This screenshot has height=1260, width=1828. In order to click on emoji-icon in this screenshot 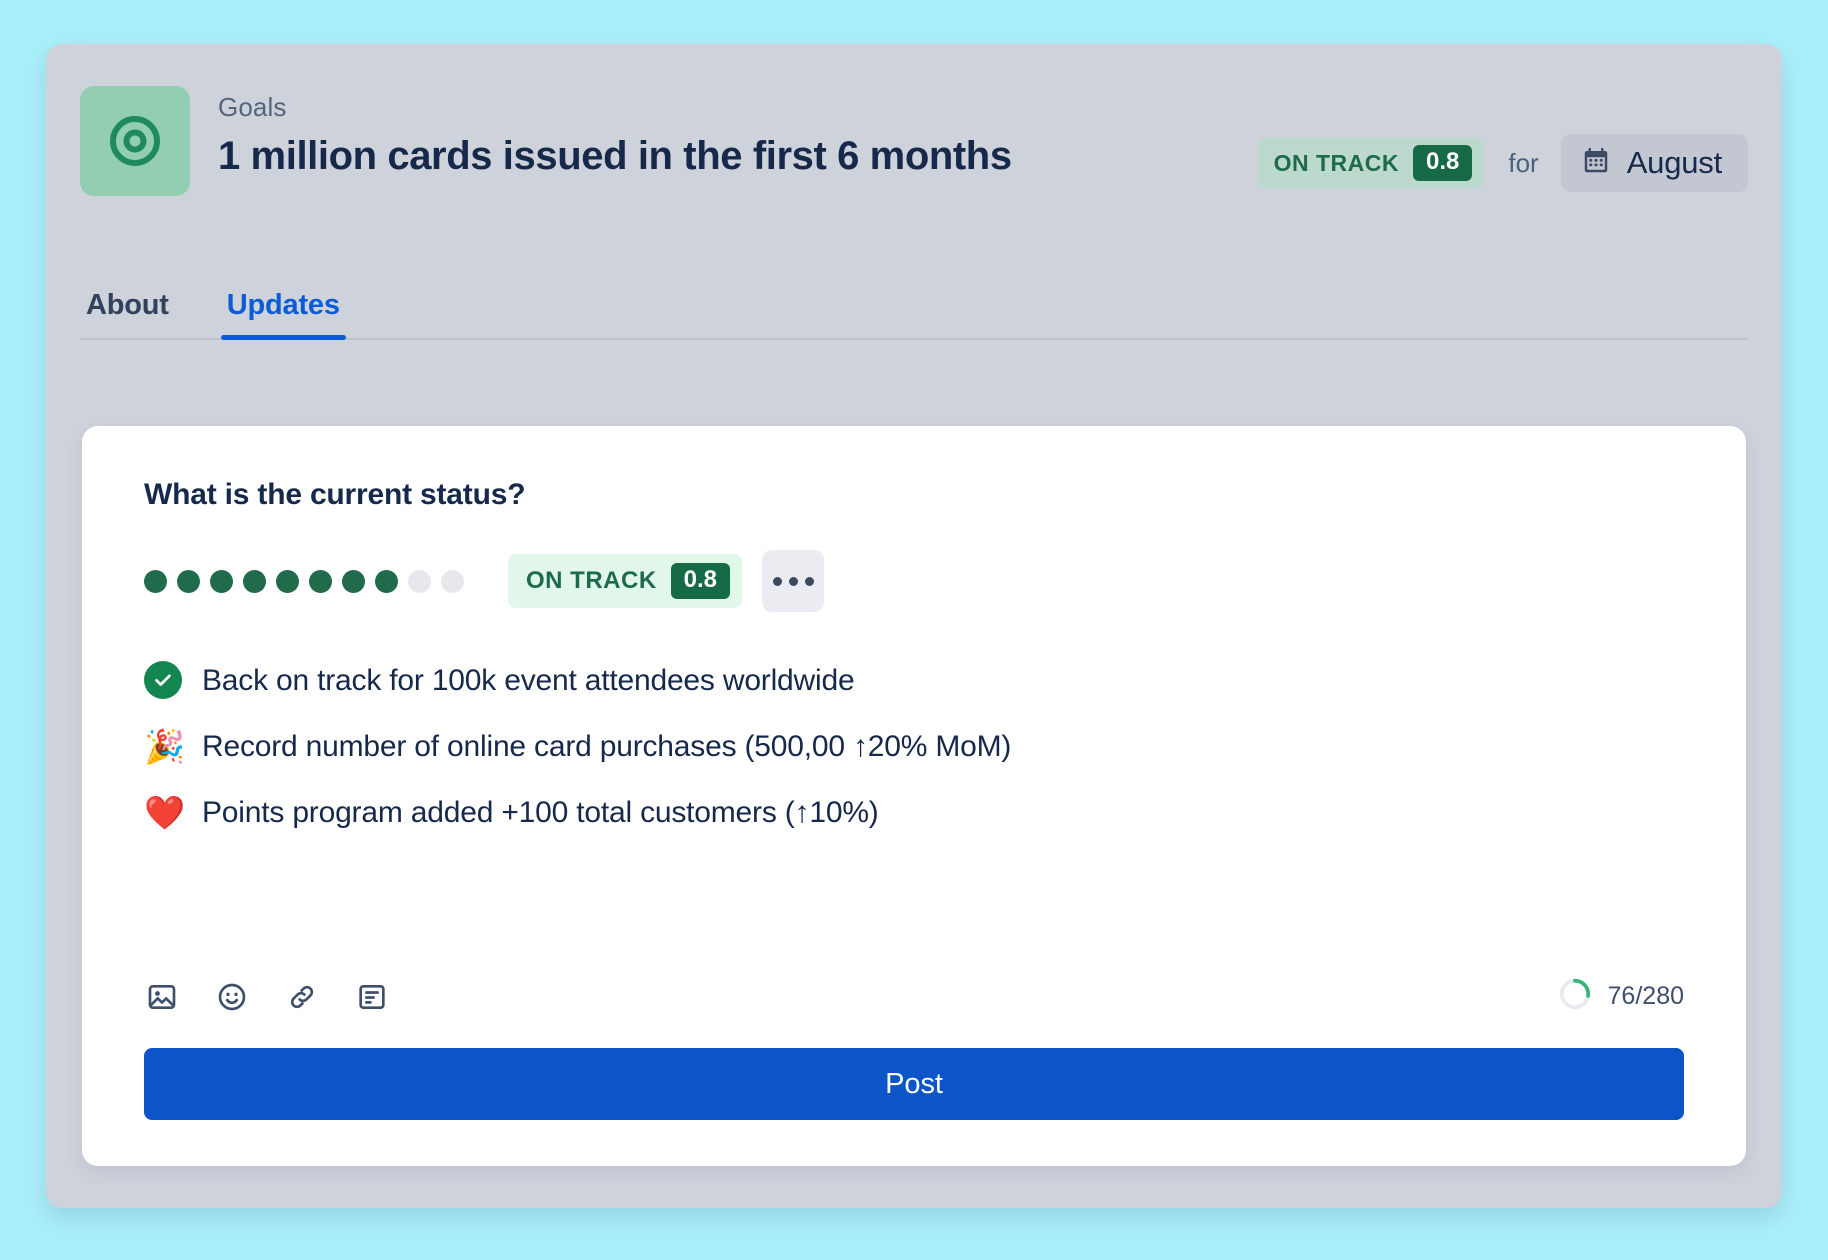, I will do `click(232, 997)`.